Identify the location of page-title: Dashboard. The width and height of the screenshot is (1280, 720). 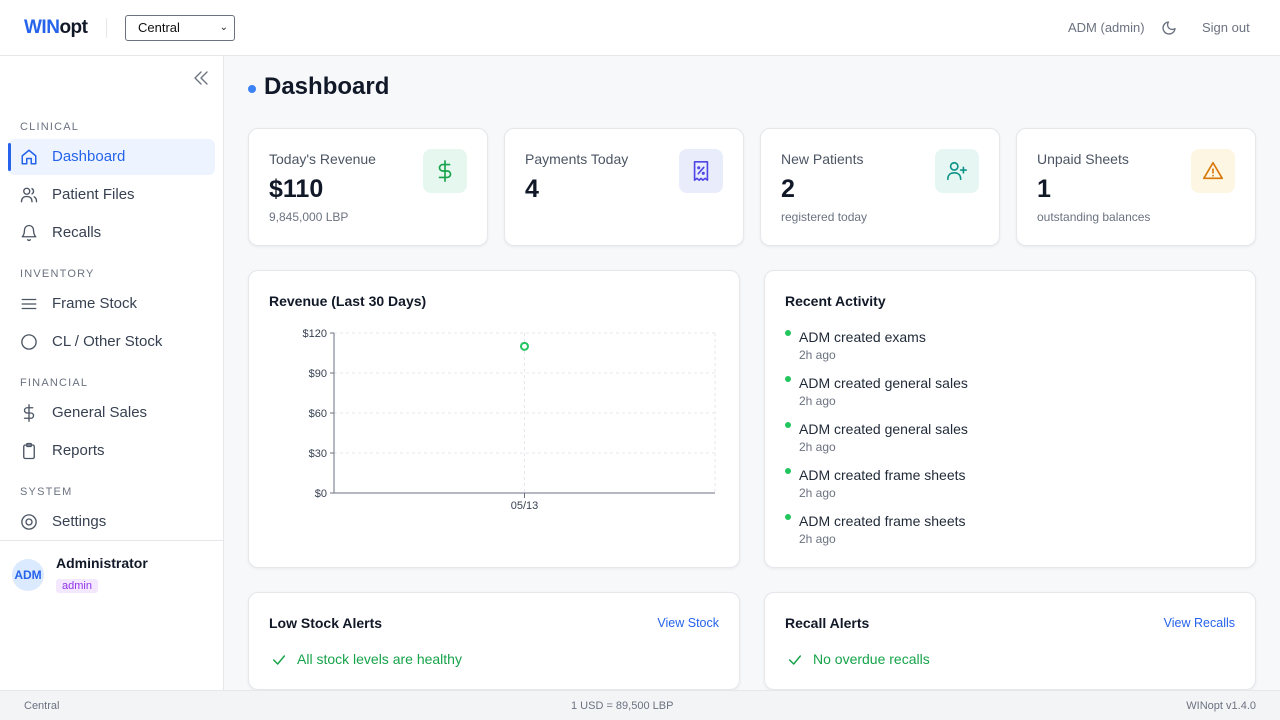
(327, 86).